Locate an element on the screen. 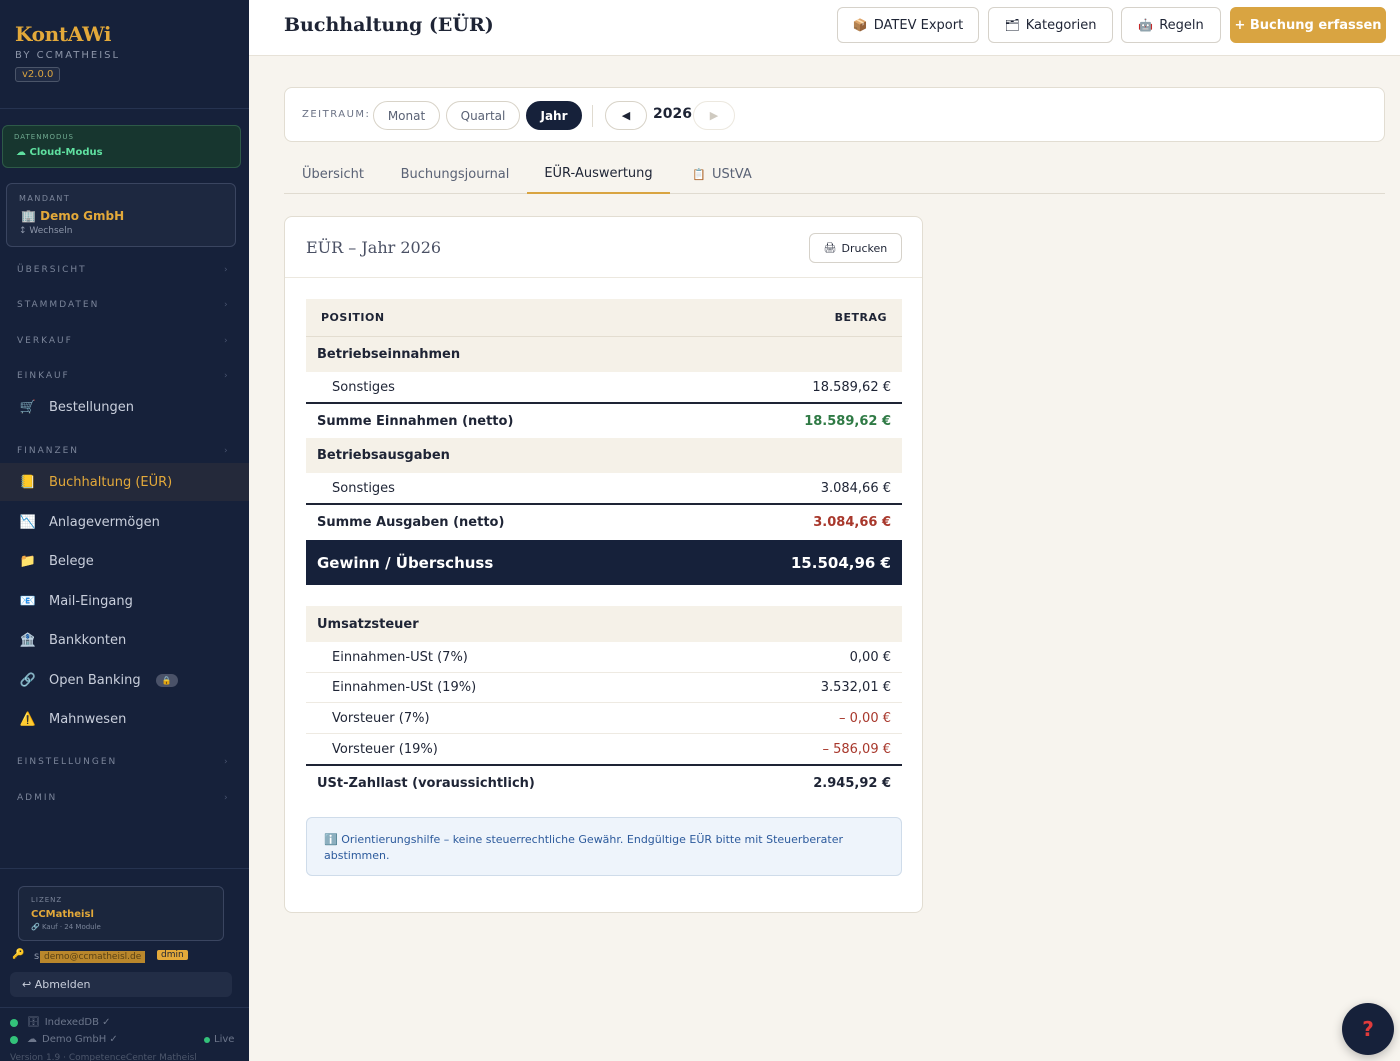 This screenshot has height=1061, width=1400. table-row: Sonstiges 3.084,66 € is located at coordinates (604, 488).